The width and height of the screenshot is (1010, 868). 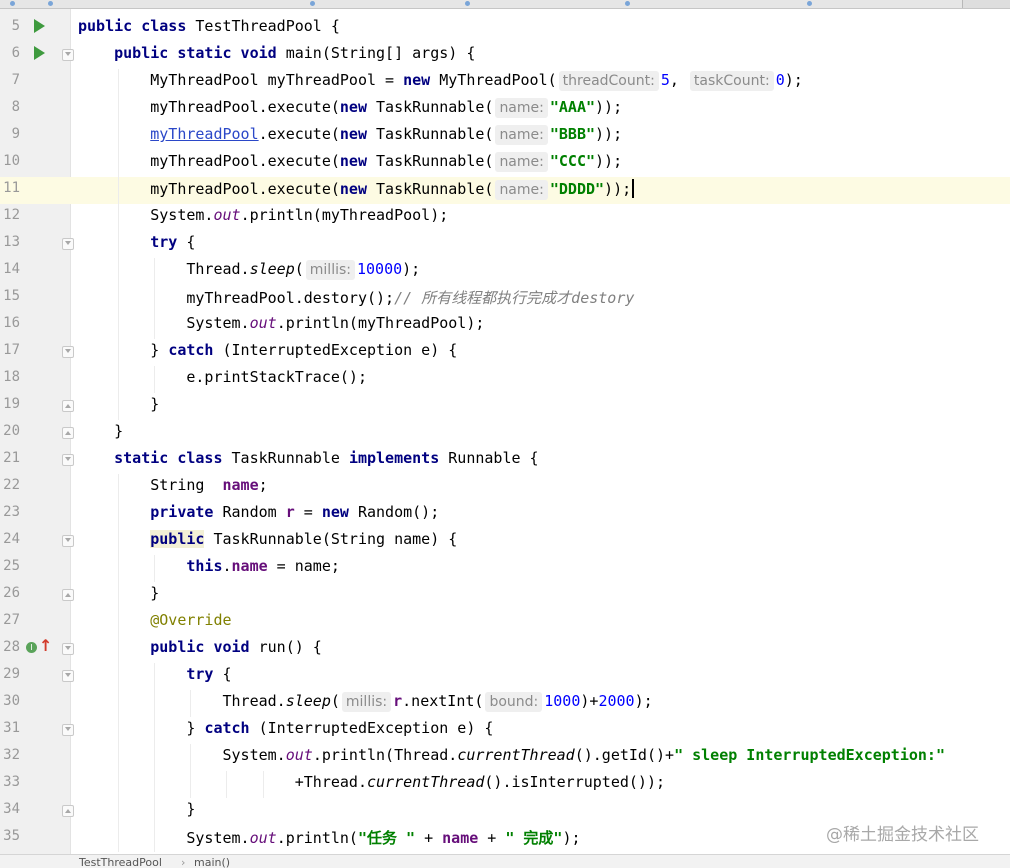 What do you see at coordinates (267, 539) in the screenshot?
I see `code-text: public TaskRunnable(String name) {` at bounding box center [267, 539].